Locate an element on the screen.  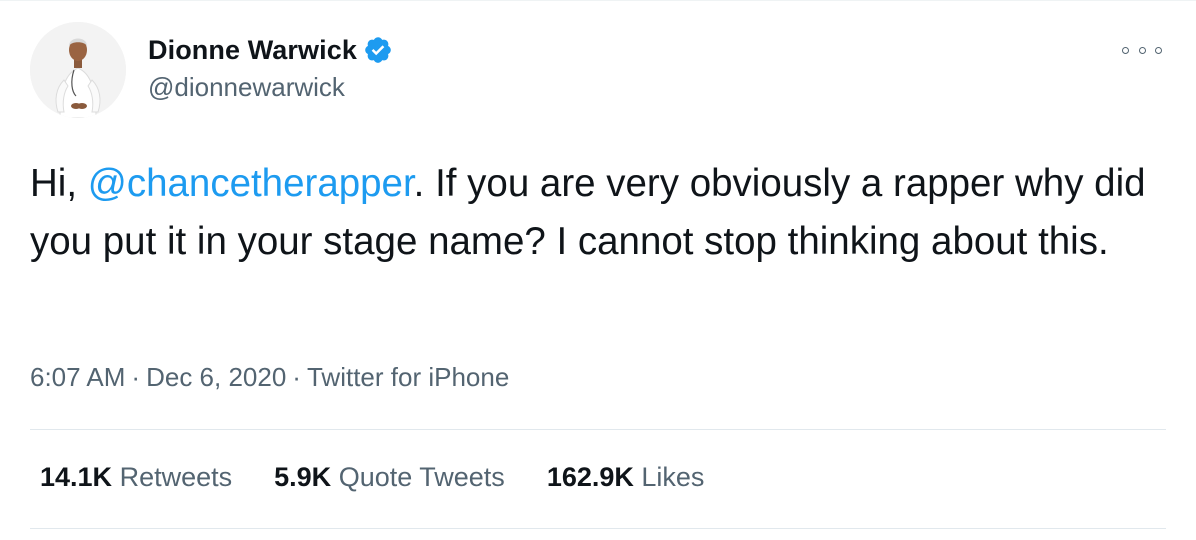
retweets-label: Retweets is located at coordinates (176, 477).